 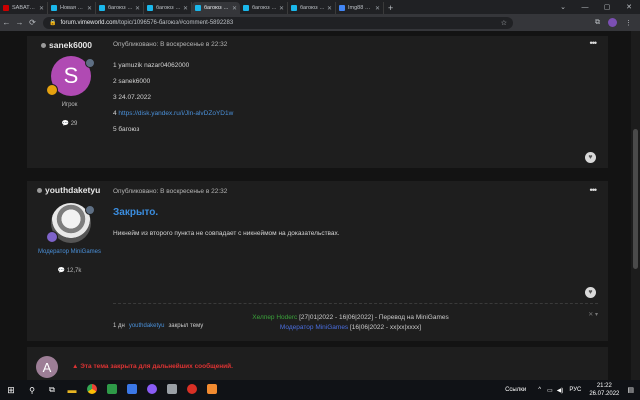 What do you see at coordinates (628, 23) in the screenshot?
I see `menu-icon: ⋮` at bounding box center [628, 23].